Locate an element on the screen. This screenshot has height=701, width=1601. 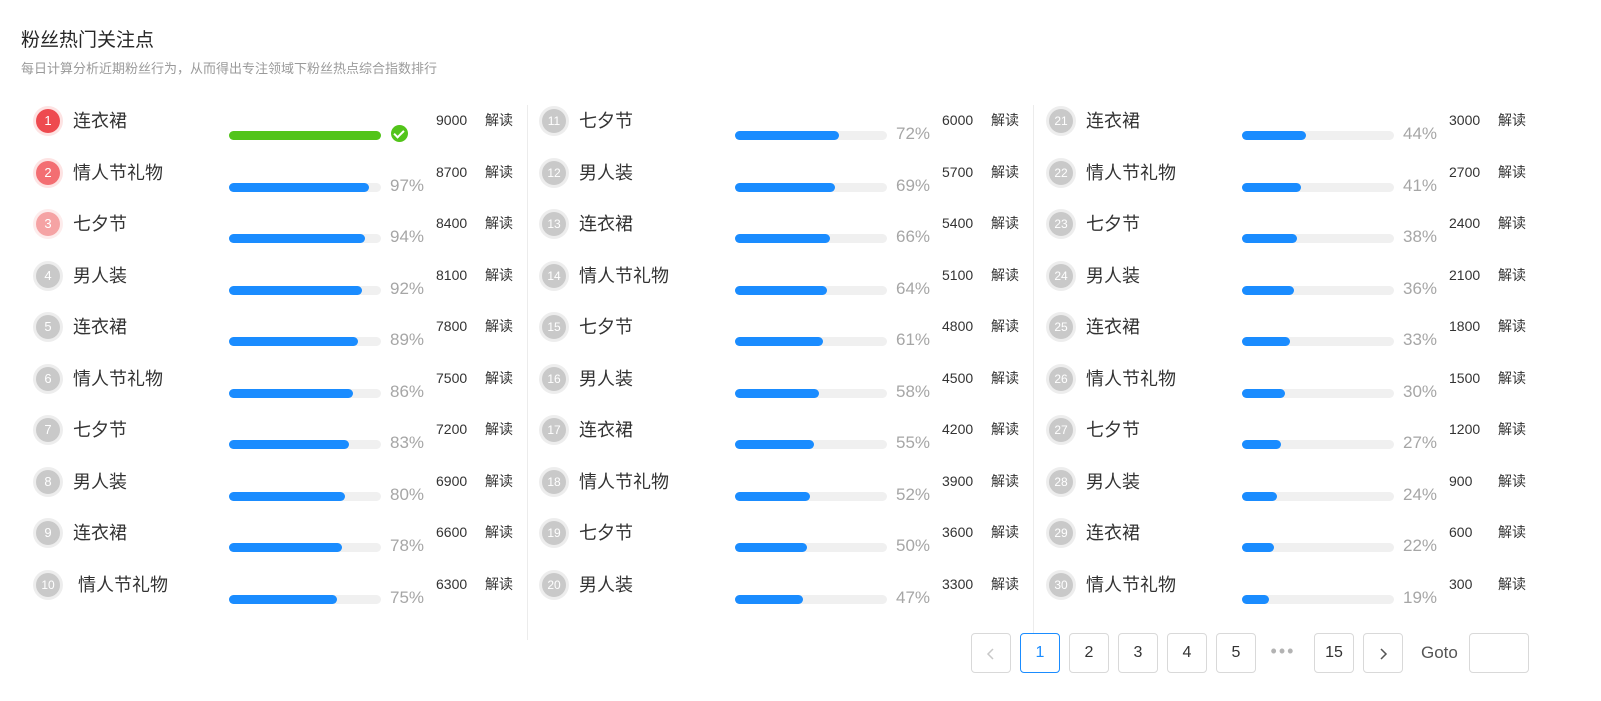
prev-page-button is located at coordinates (991, 653).